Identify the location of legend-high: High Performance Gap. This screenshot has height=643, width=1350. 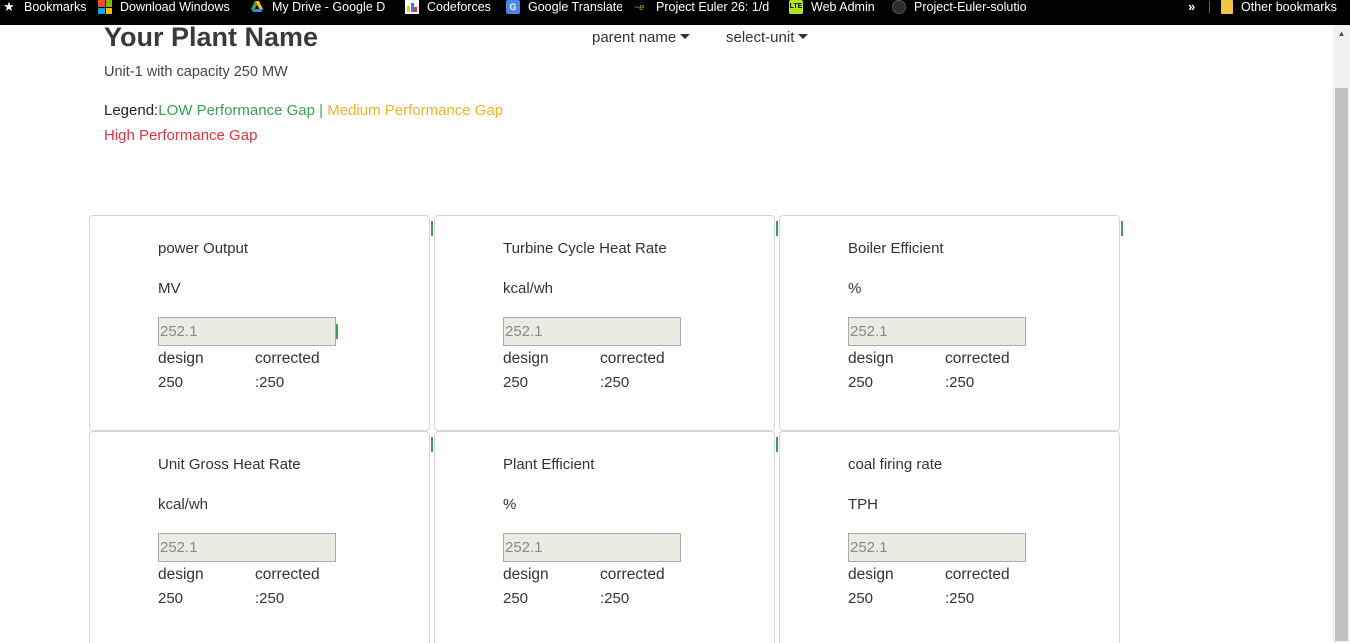
(181, 135).